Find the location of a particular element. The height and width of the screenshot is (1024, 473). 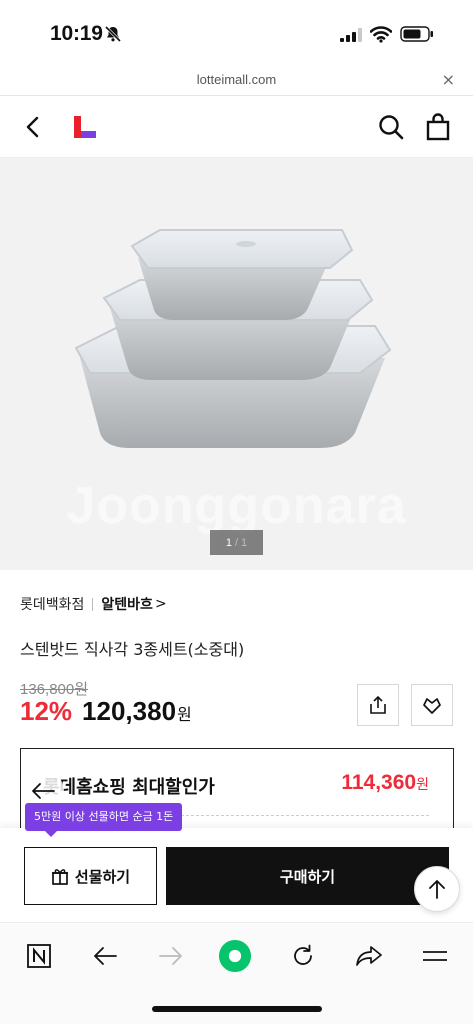

best-price-value: 114,360원 is located at coordinates (385, 783).